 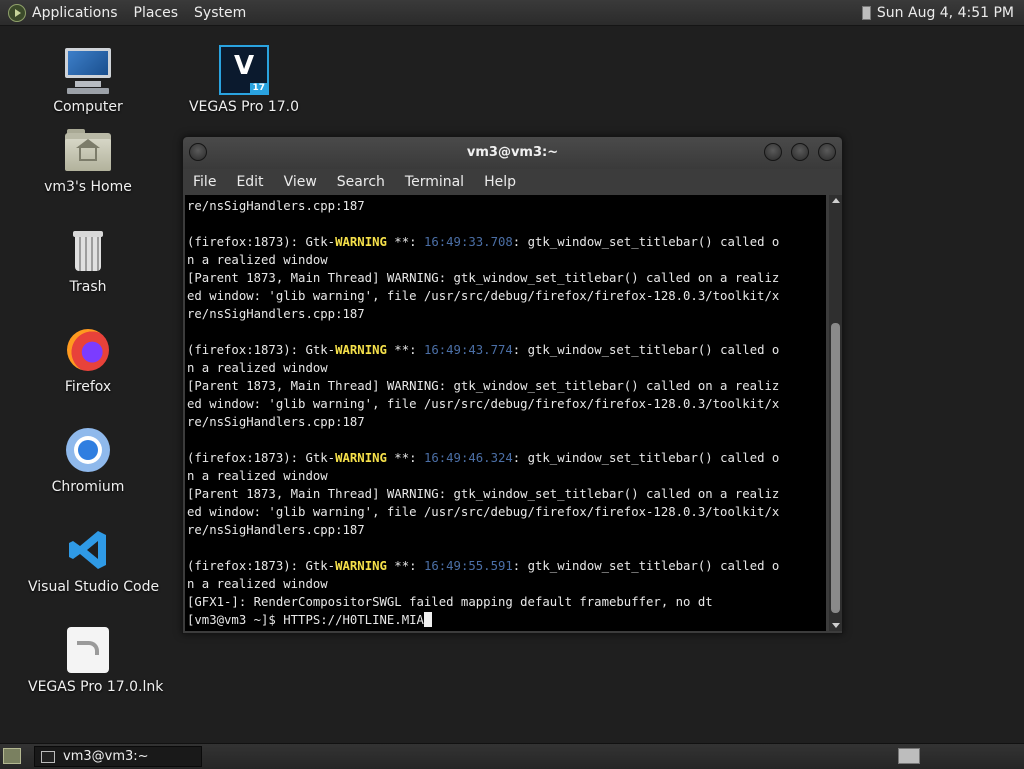 What do you see at coordinates (88, 350) in the screenshot?
I see `firefox-icon` at bounding box center [88, 350].